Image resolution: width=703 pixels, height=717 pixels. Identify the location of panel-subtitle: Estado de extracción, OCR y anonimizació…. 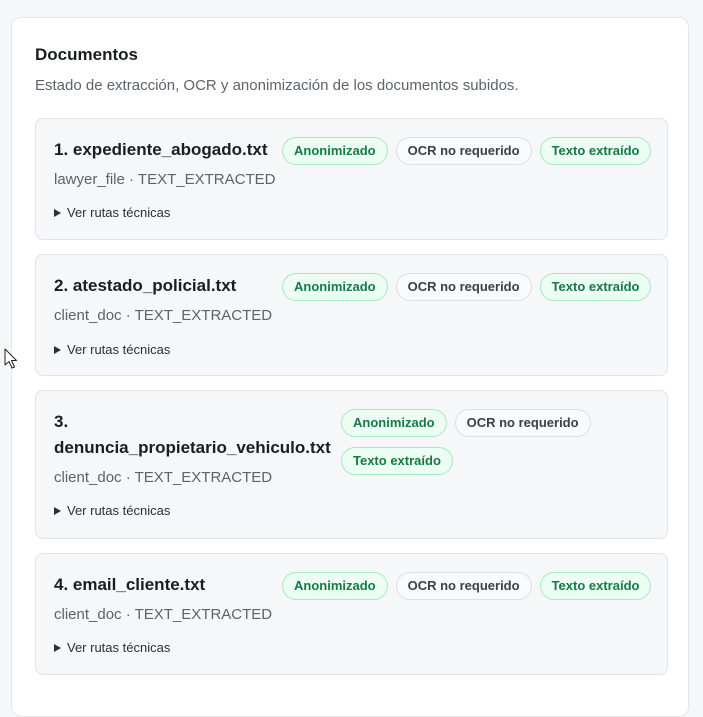
(277, 85).